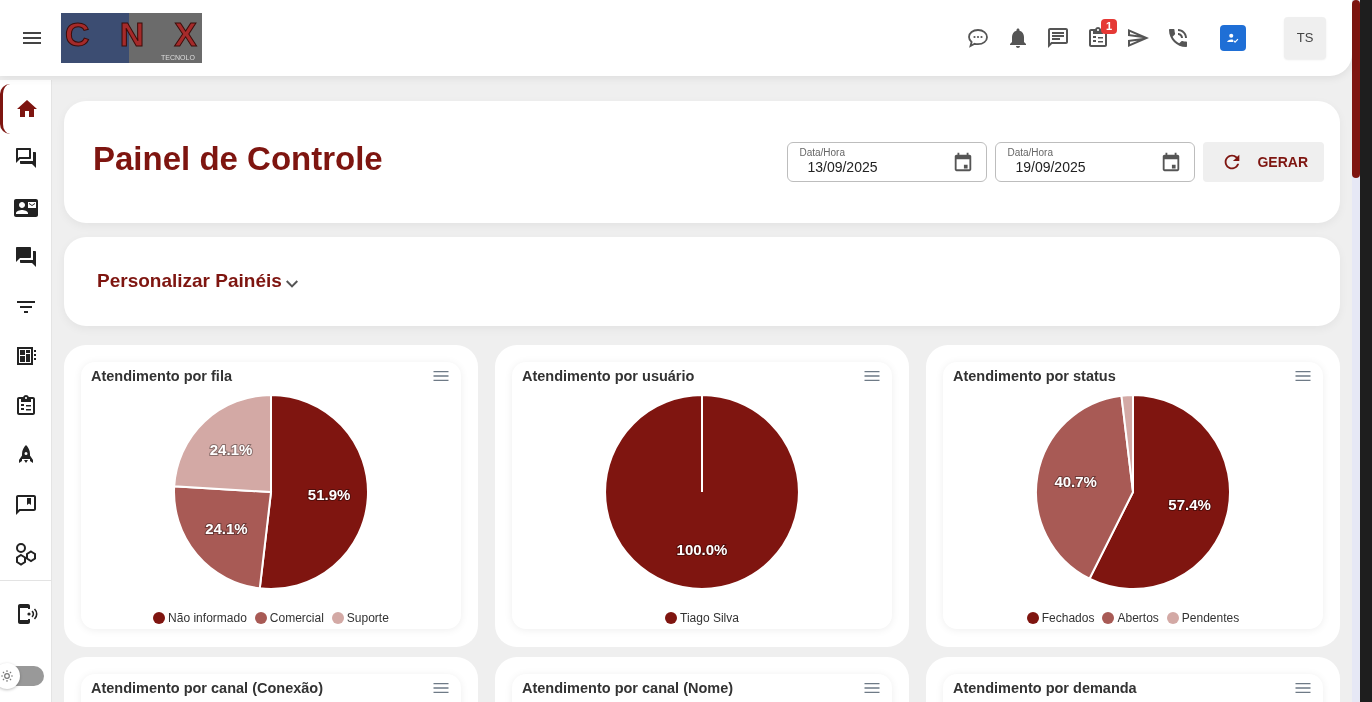 Image resolution: width=1372 pixels, height=702 pixels. I want to click on message-button, so click(1058, 38).